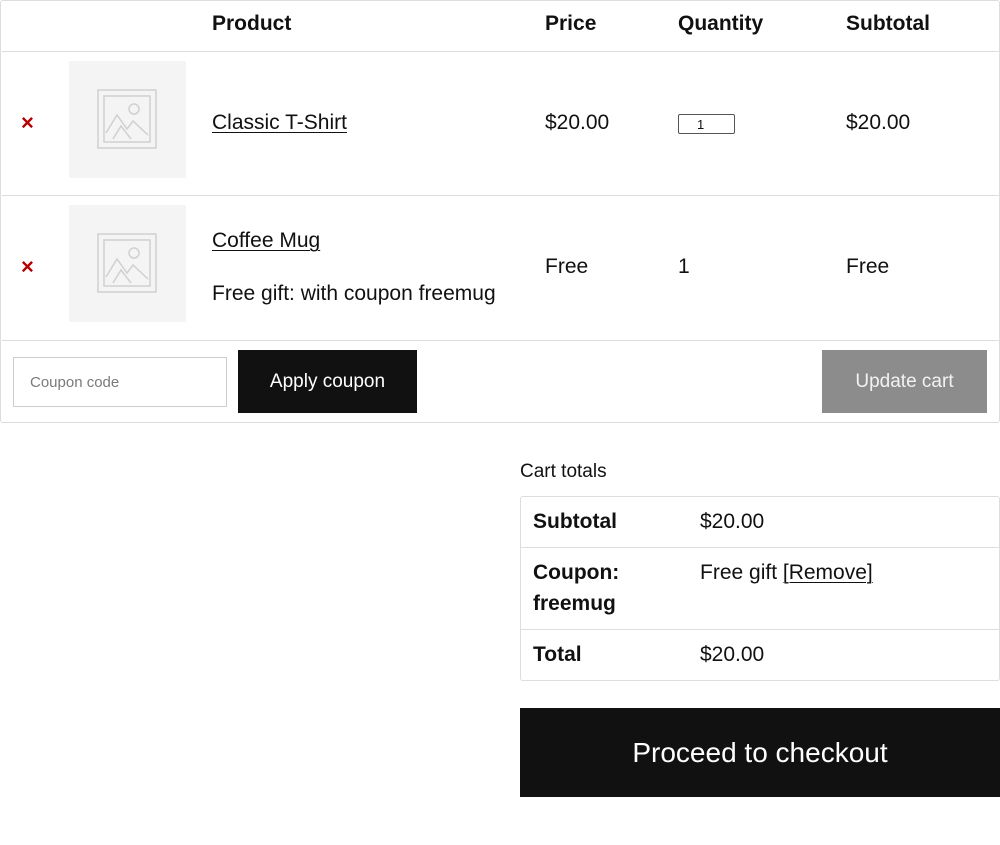  Describe the element at coordinates (904, 381) in the screenshot. I see `update-cart-button: Update cart` at that location.